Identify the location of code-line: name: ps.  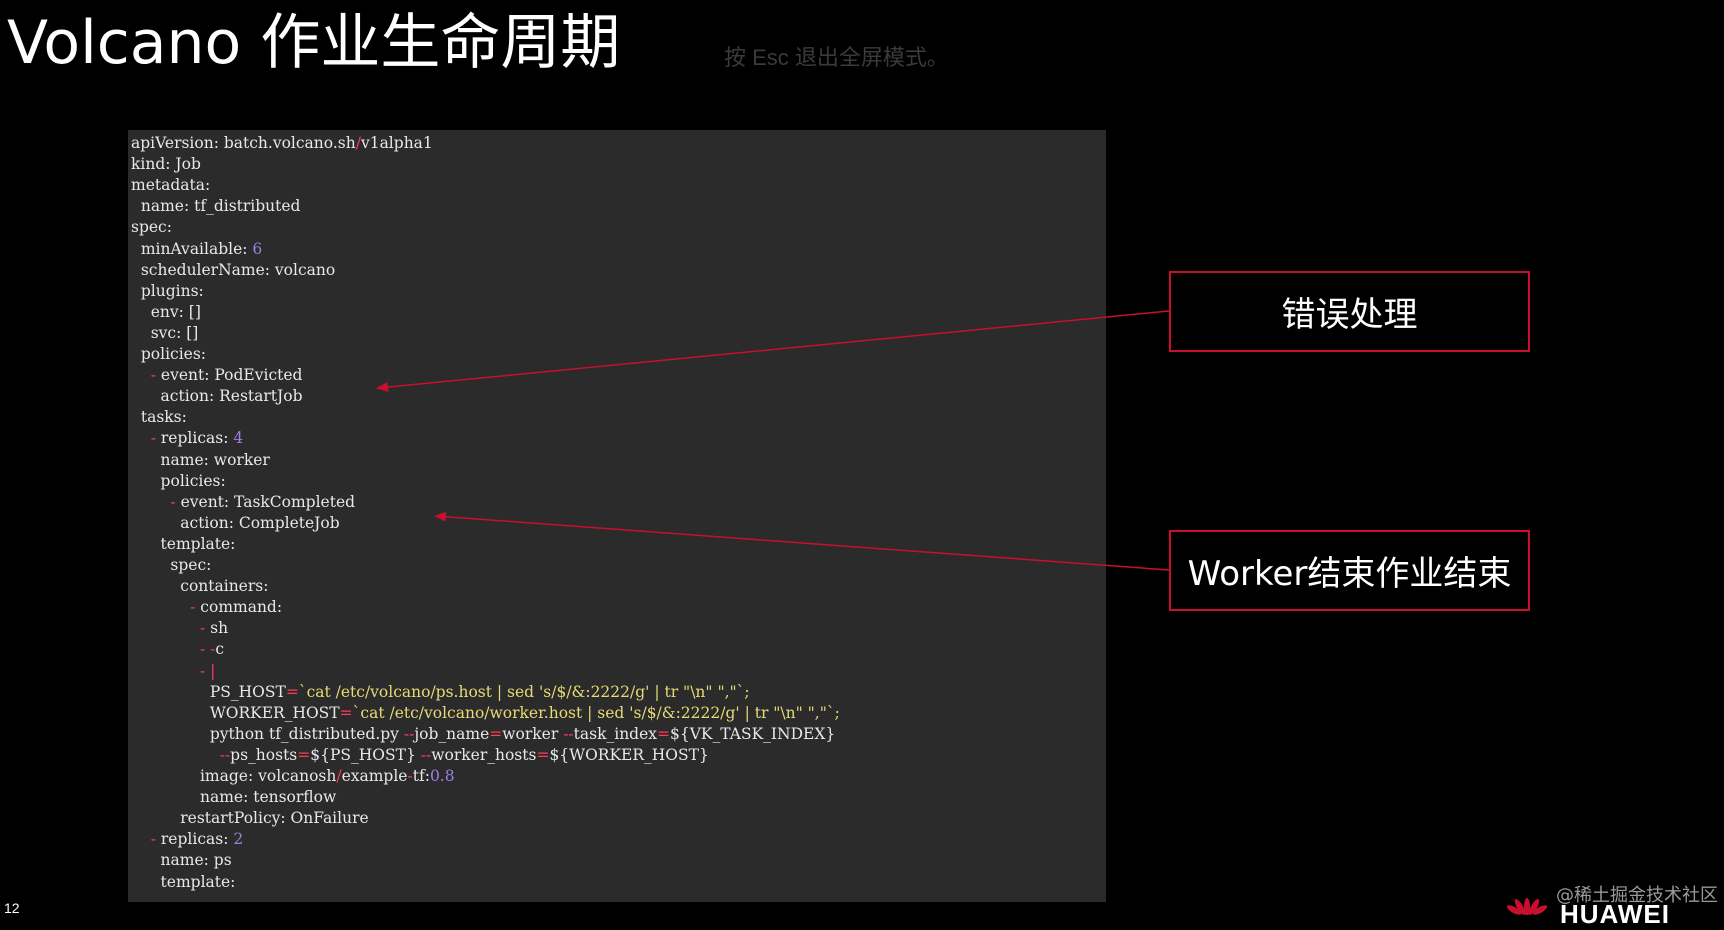
(181, 860).